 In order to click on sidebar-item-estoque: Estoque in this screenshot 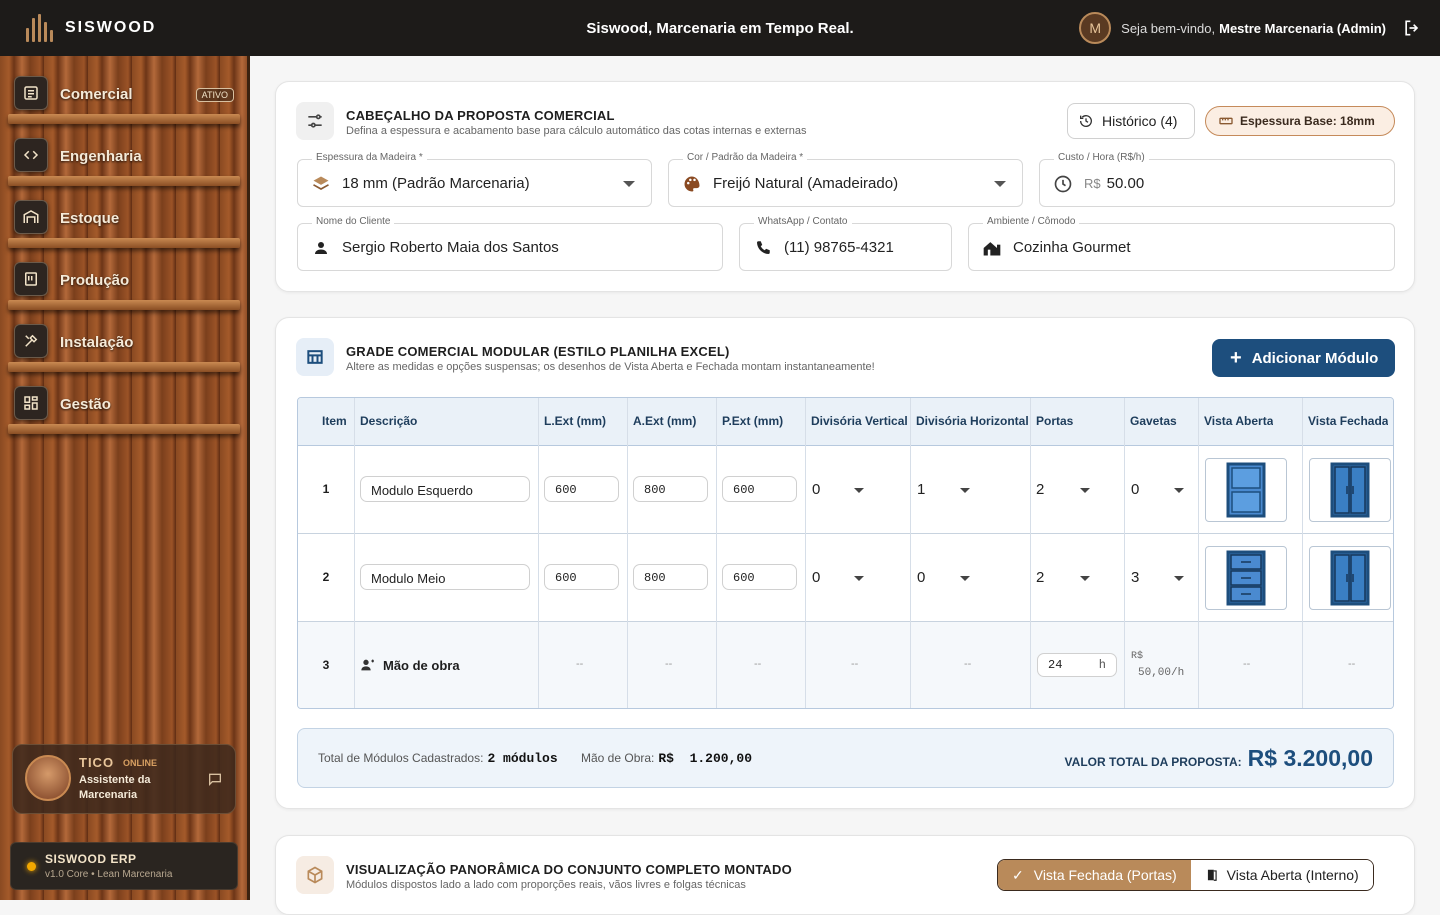, I will do `click(124, 226)`.